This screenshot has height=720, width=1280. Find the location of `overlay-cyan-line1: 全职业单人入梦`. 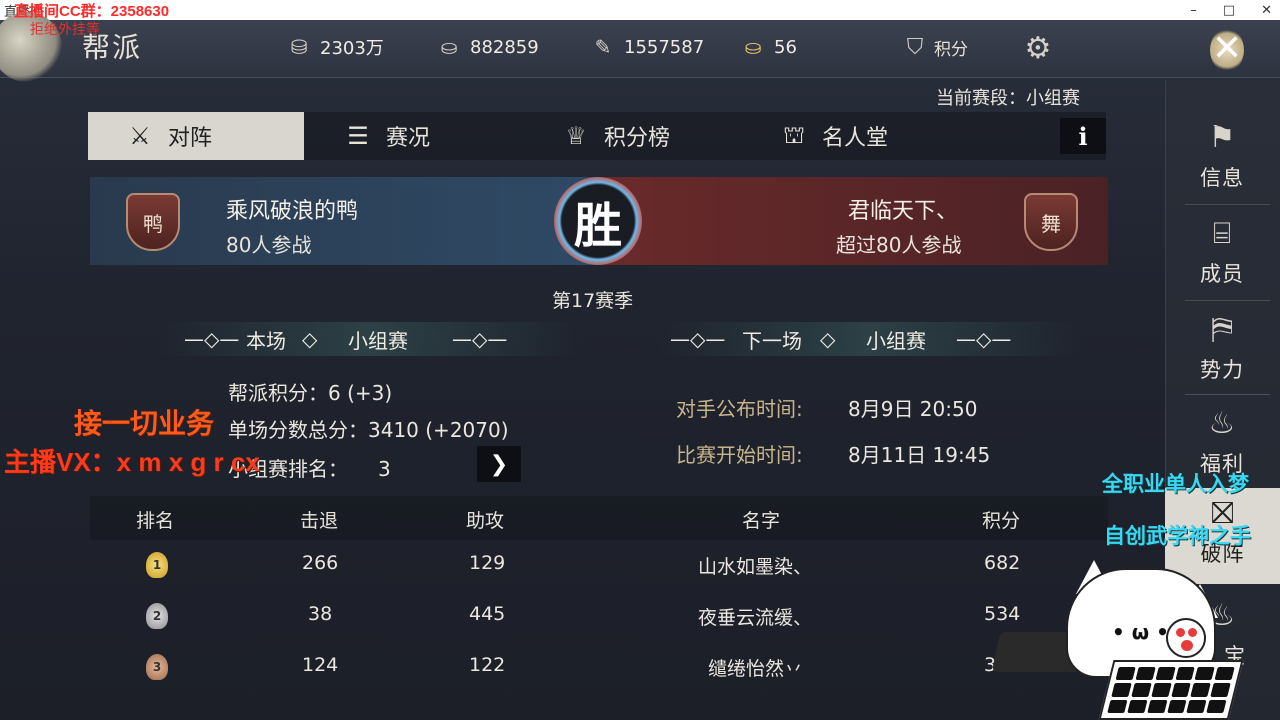

overlay-cyan-line1: 全职业单人入梦 is located at coordinates (1175, 484).